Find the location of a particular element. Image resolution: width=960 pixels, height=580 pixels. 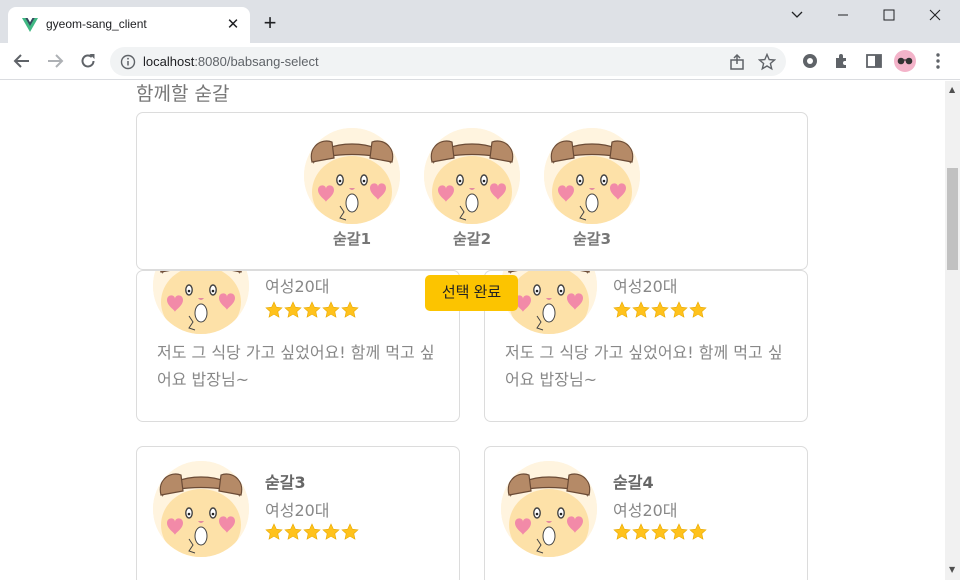

section-title: 함께할 숟갈 is located at coordinates (183, 94).